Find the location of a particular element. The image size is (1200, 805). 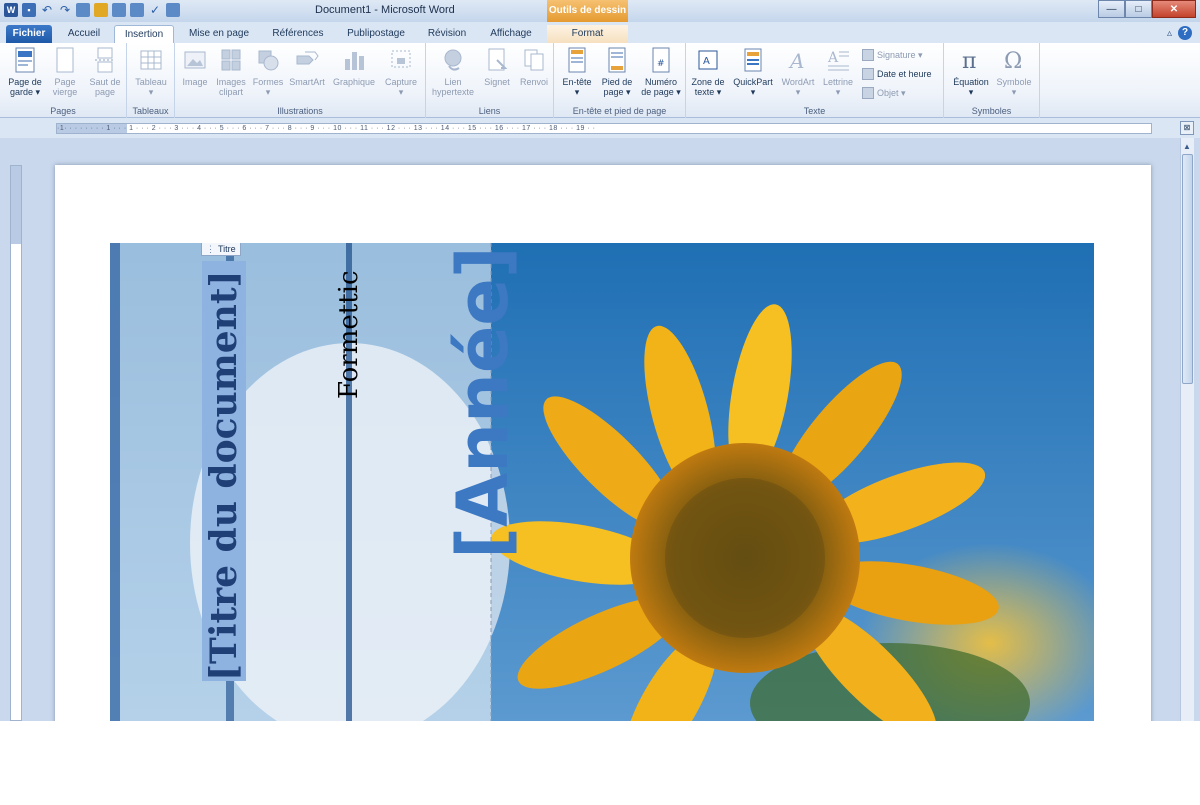

tab-revision: Révision is located at coordinates (447, 34).